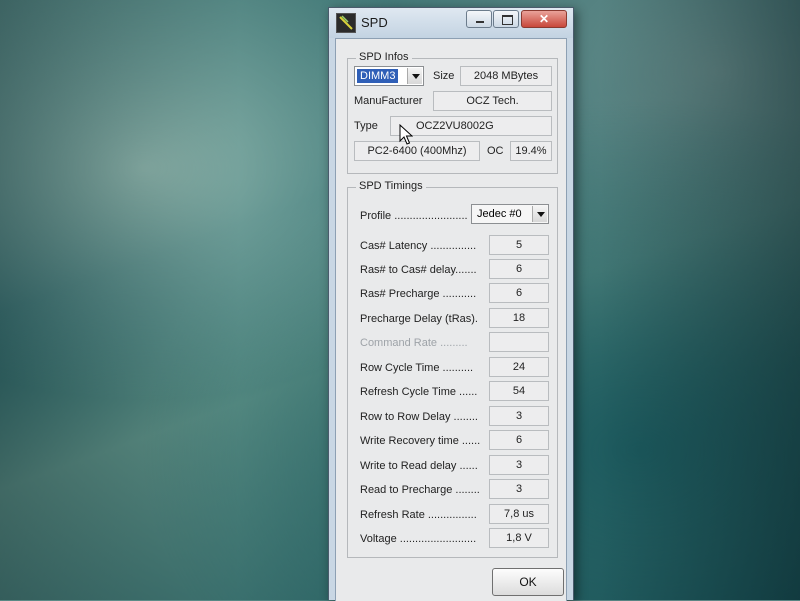 Image resolution: width=800 pixels, height=601 pixels. What do you see at coordinates (506, 76) in the screenshot?
I see `size-value: 2048 MBytes` at bounding box center [506, 76].